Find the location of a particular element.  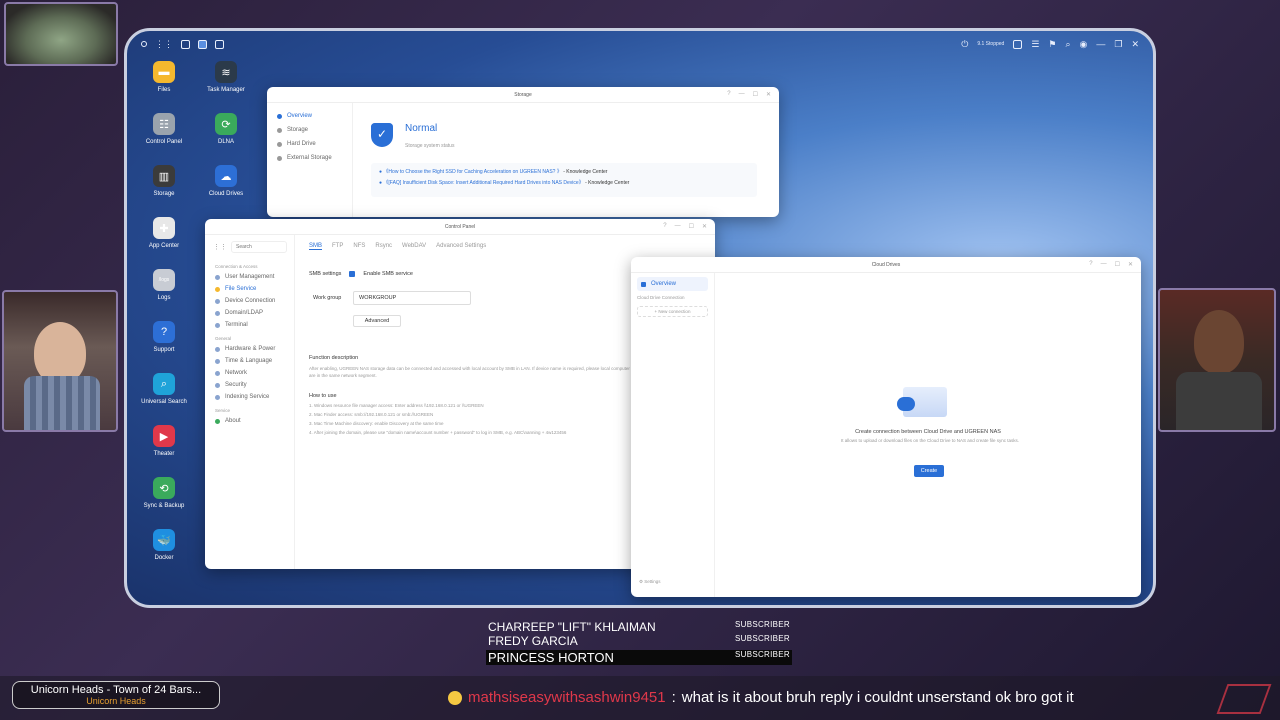

desktop-icon-task-manager: ≋ Task Manager is located at coordinates (226, 77).